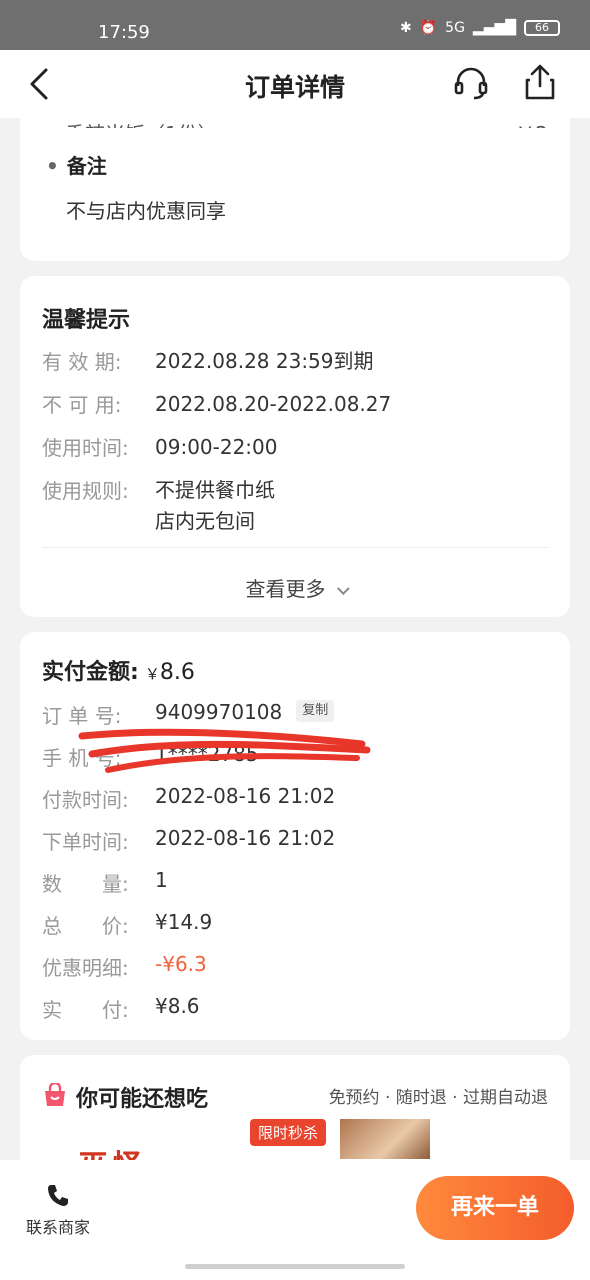 This screenshot has height=1280, width=590. I want to click on tips-row-unavailable: 不 可 用: 2022.08.20-2022.08.27, so click(216, 404).